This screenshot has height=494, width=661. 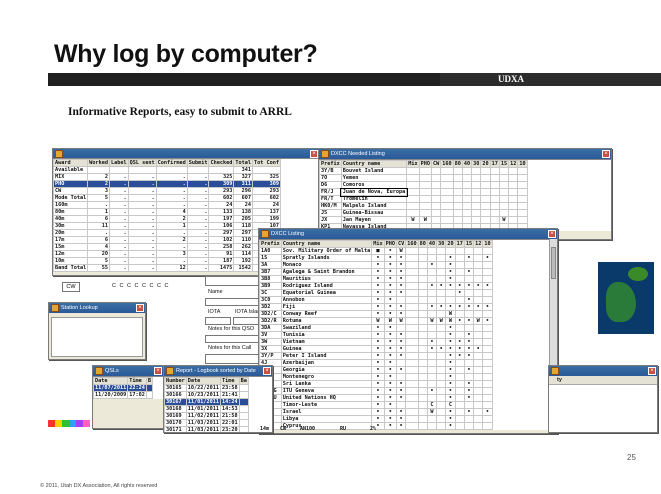 I want to click on table-row: 15m4....258262258, so click(x=167, y=247).